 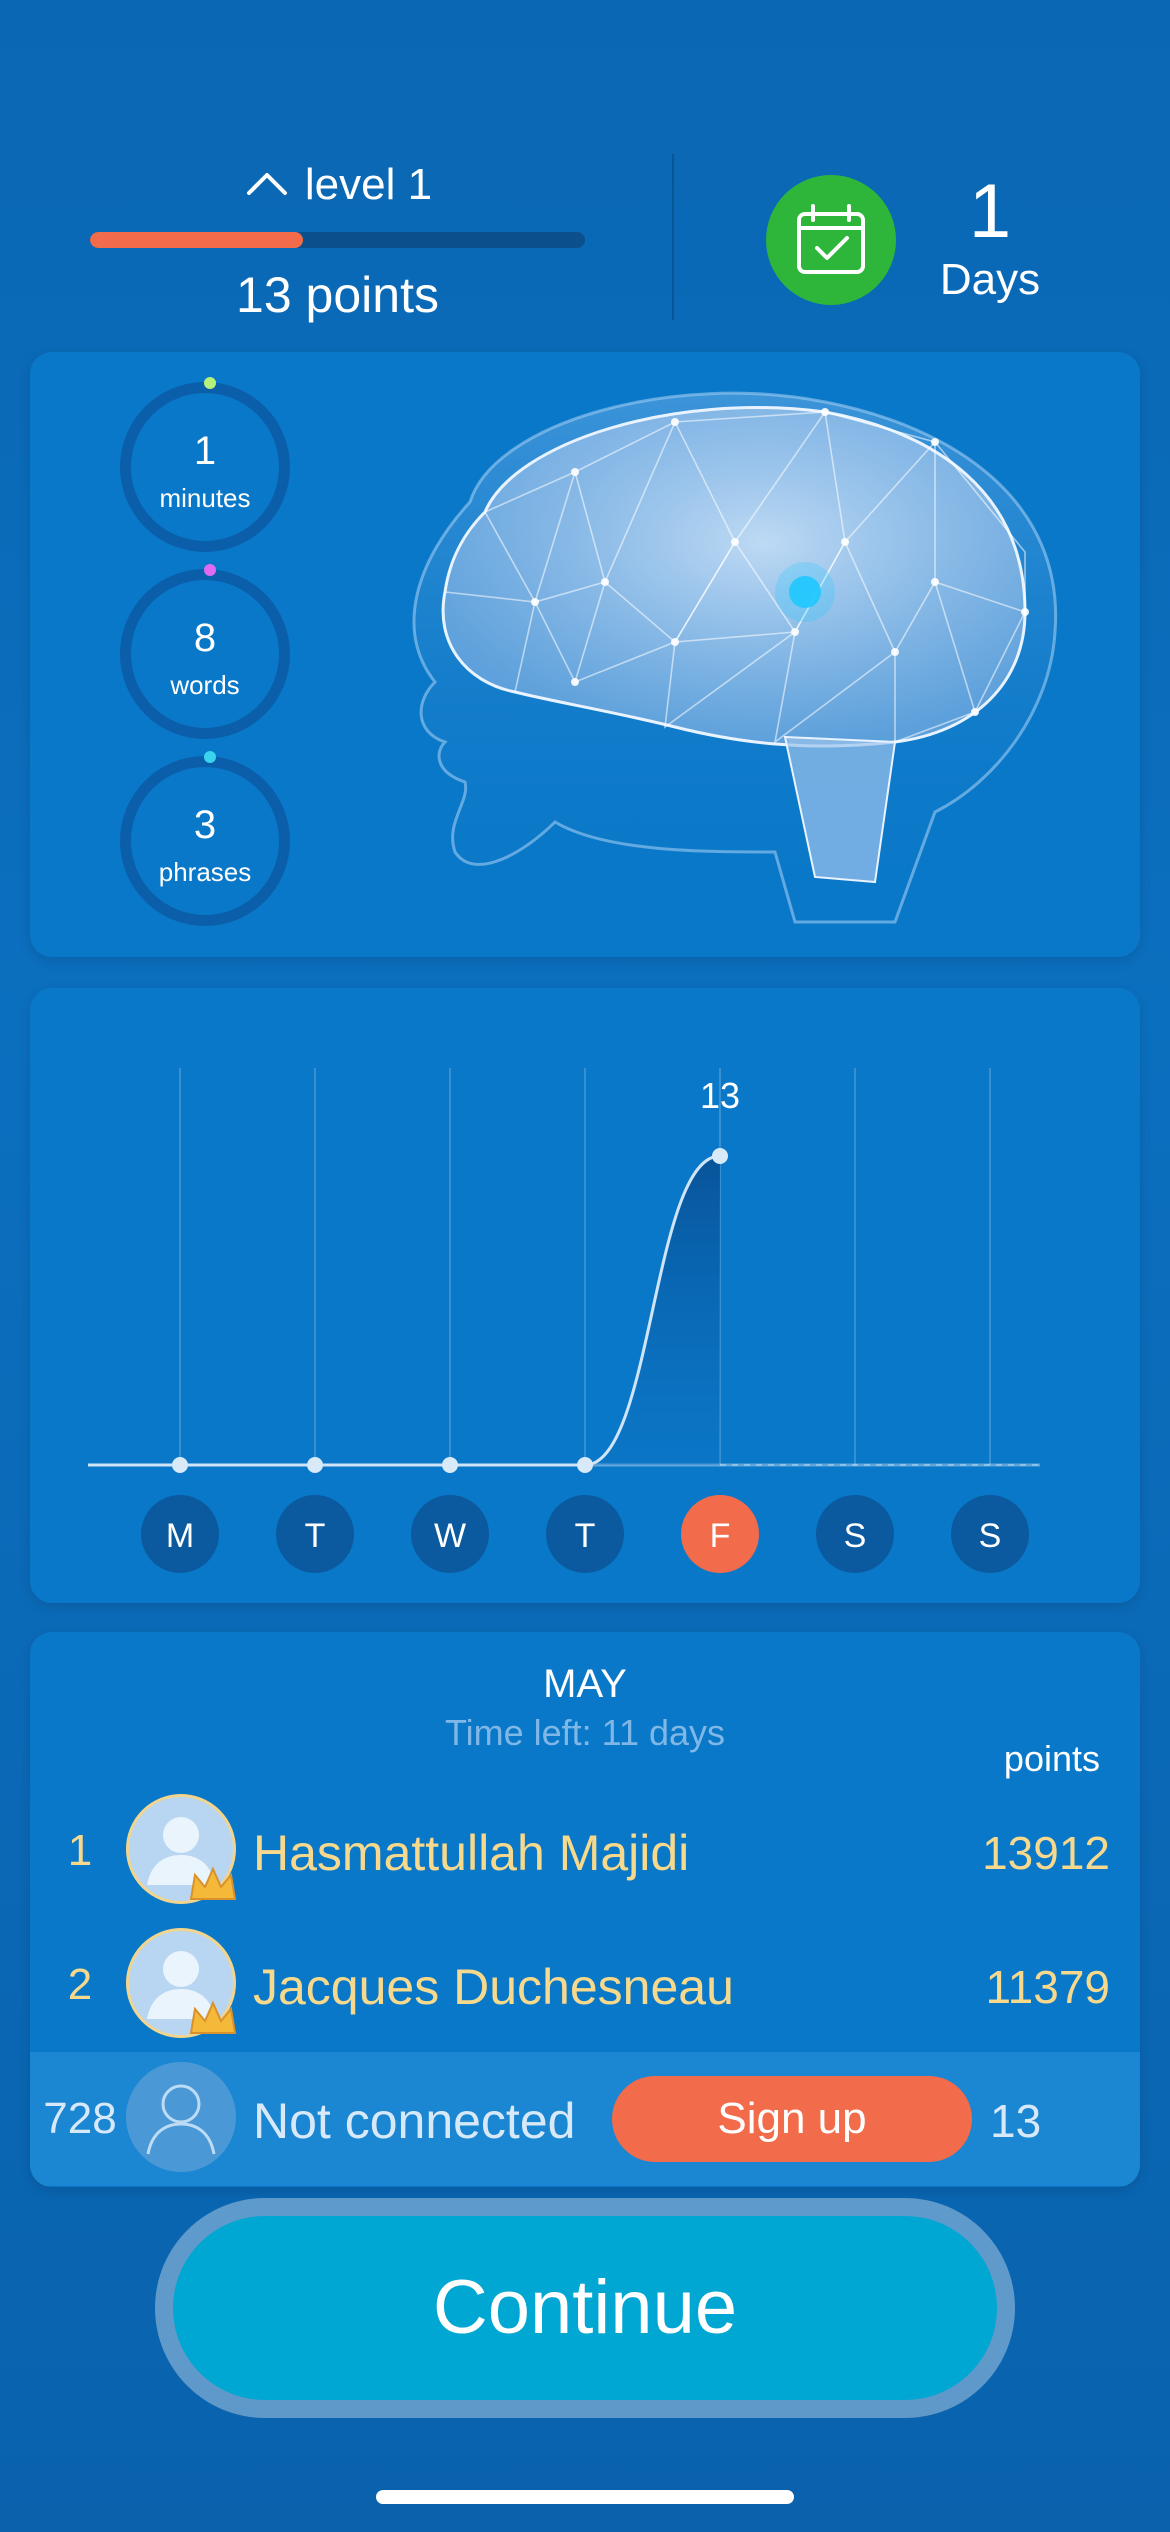 I want to click on stat-ring-minutes: 1 minutes, so click(x=205, y=464).